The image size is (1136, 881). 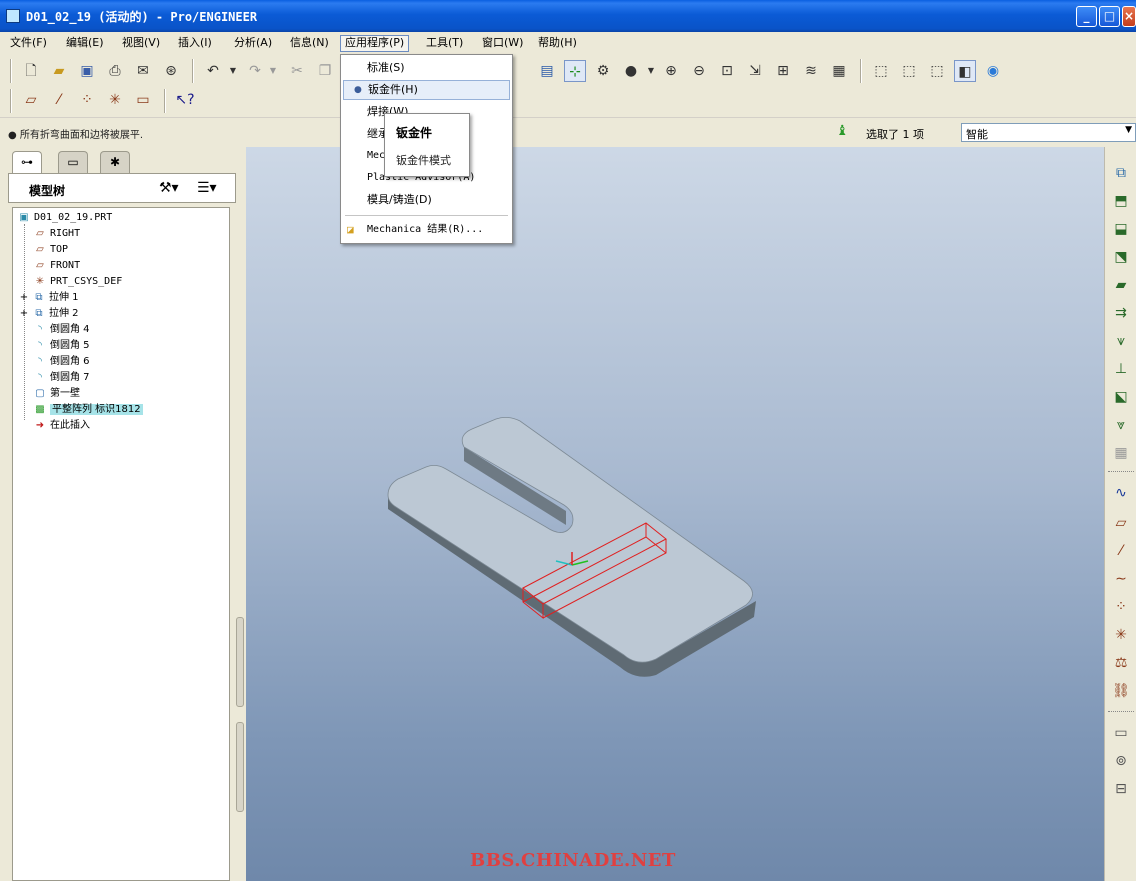 I want to click on menu-insert: 插入(I), so click(x=195, y=43).